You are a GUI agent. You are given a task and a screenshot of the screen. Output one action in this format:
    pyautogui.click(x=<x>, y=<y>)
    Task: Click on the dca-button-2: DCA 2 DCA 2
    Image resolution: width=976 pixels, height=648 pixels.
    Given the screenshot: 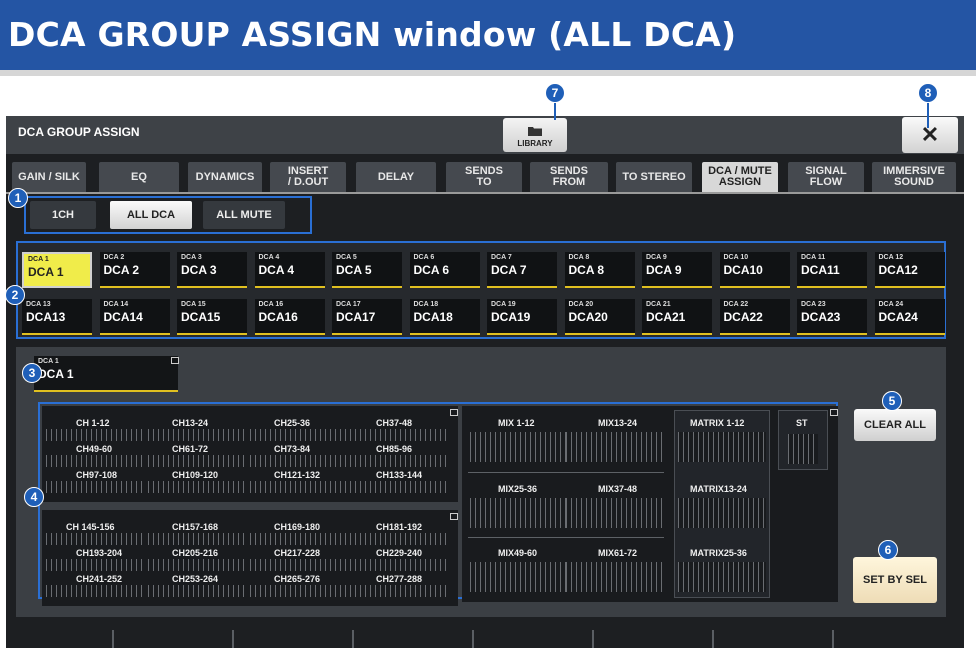 What is the action you would take?
    pyautogui.click(x=134, y=270)
    